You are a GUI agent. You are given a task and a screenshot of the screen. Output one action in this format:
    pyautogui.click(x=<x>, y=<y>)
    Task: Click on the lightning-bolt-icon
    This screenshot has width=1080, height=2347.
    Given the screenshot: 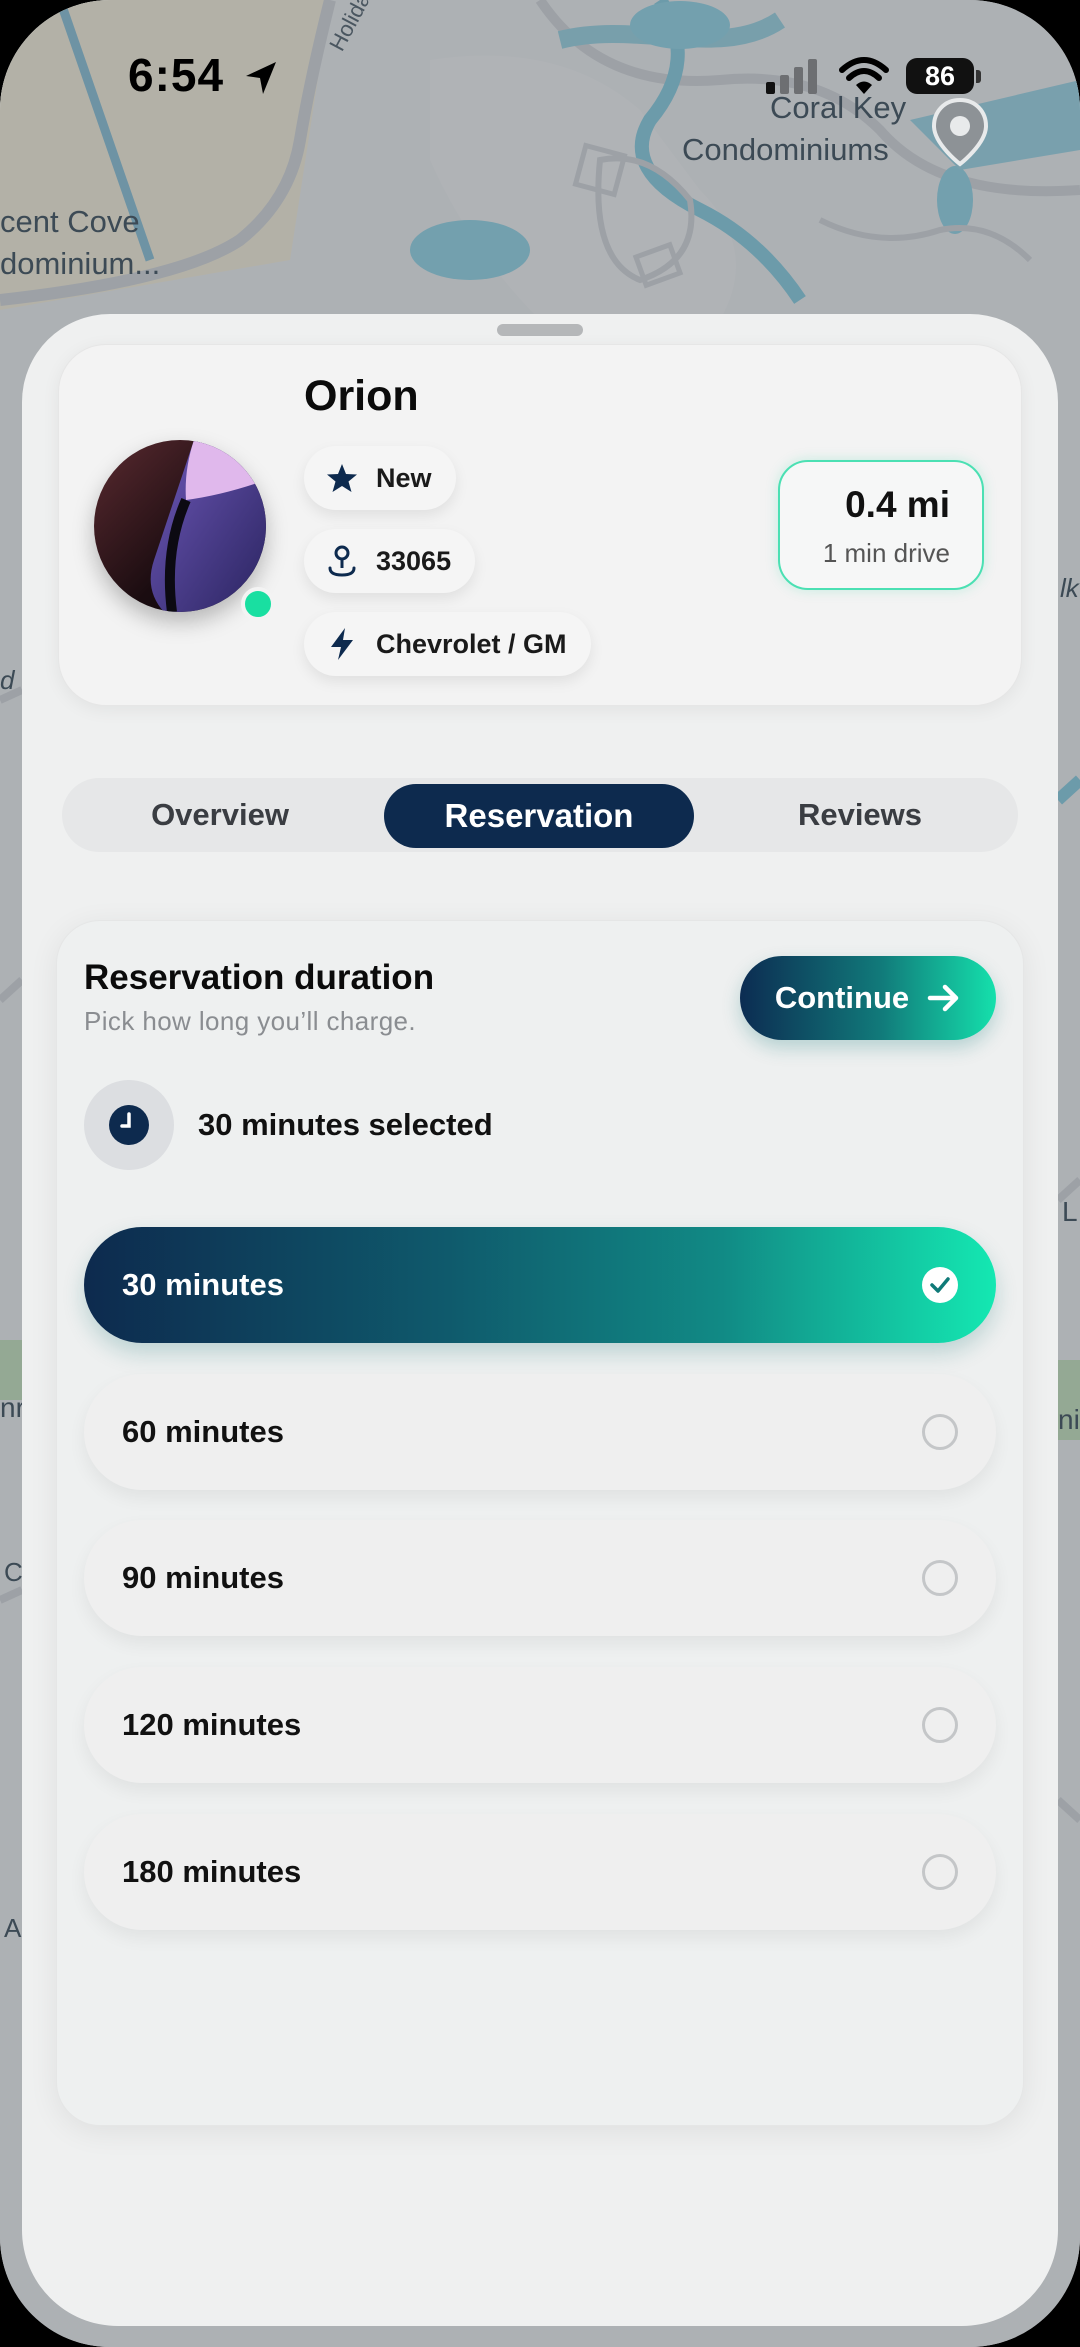 What is the action you would take?
    pyautogui.click(x=342, y=644)
    